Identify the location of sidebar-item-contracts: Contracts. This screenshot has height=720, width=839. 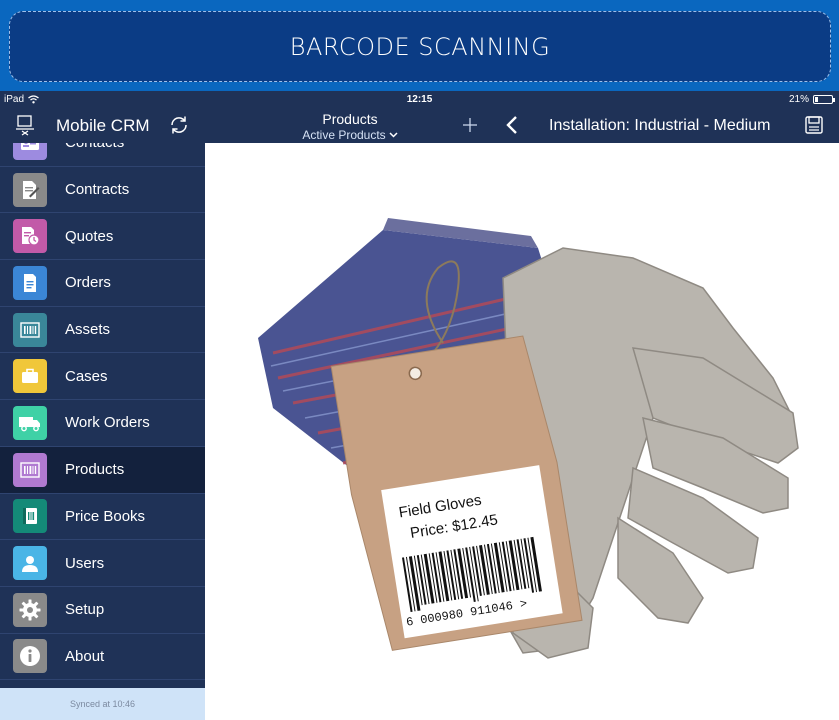
(102, 190).